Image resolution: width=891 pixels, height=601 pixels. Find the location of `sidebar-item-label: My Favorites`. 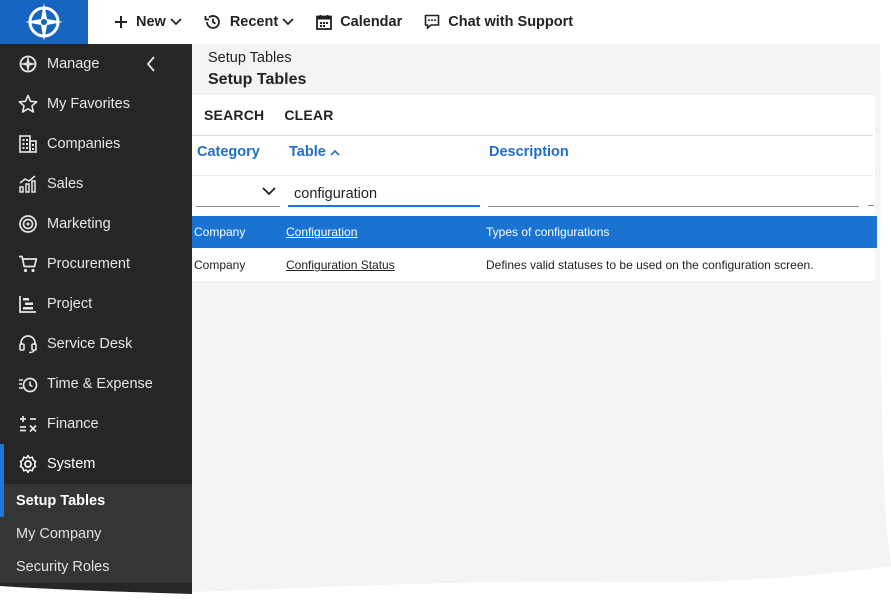

sidebar-item-label: My Favorites is located at coordinates (88, 104).